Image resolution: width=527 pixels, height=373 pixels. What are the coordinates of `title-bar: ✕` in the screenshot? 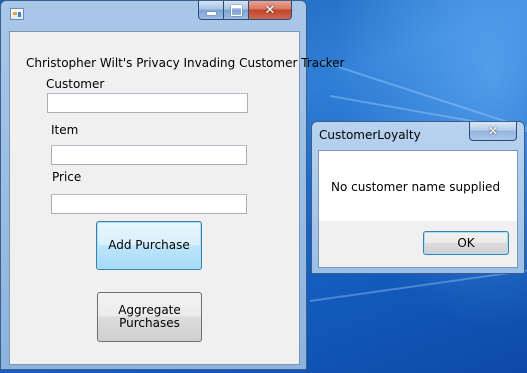 It's located at (153, 14).